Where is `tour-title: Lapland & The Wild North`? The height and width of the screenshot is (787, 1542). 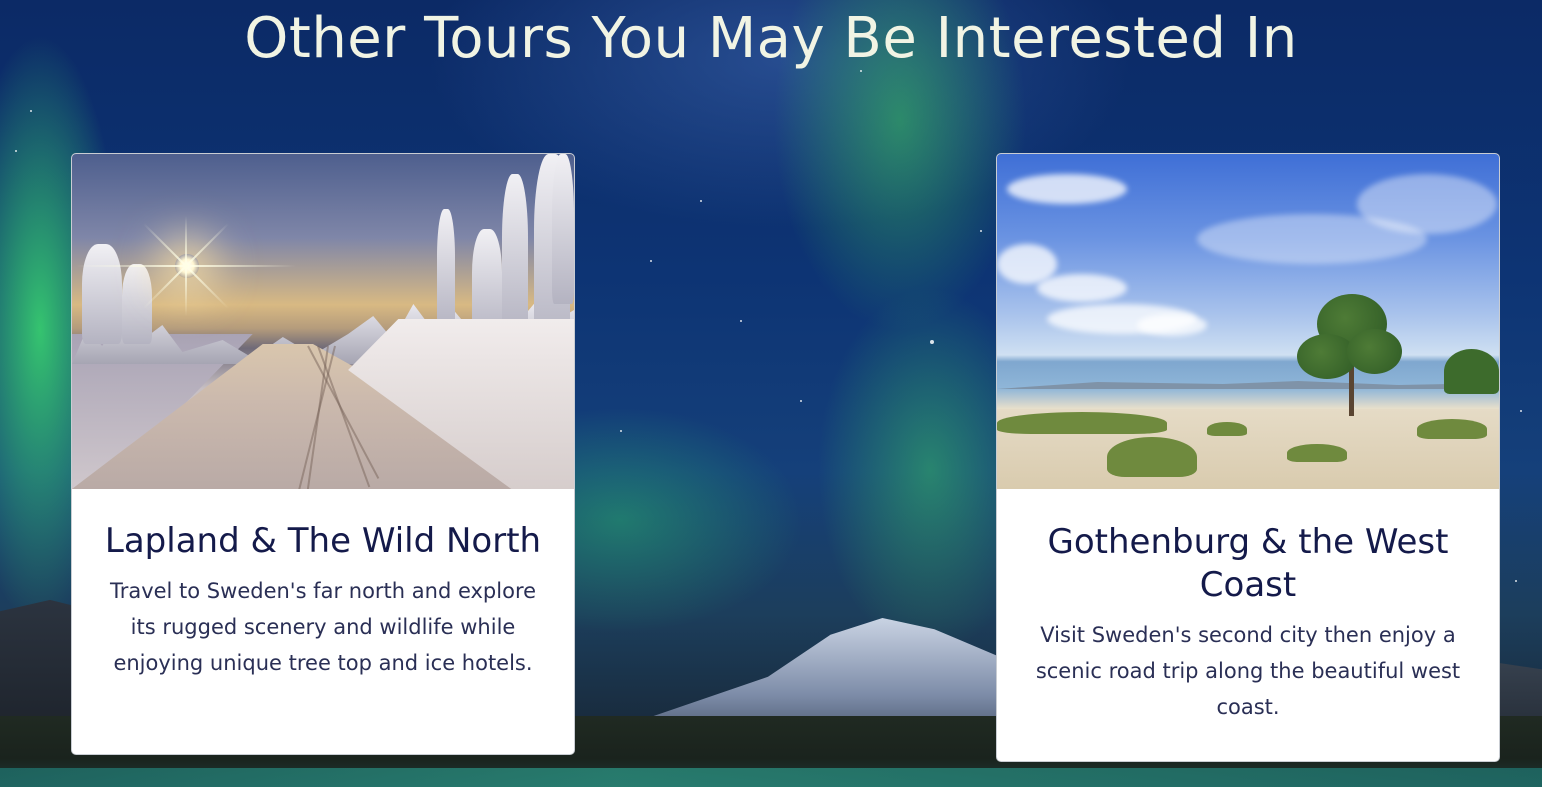 tour-title: Lapland & The Wild North is located at coordinates (323, 526).